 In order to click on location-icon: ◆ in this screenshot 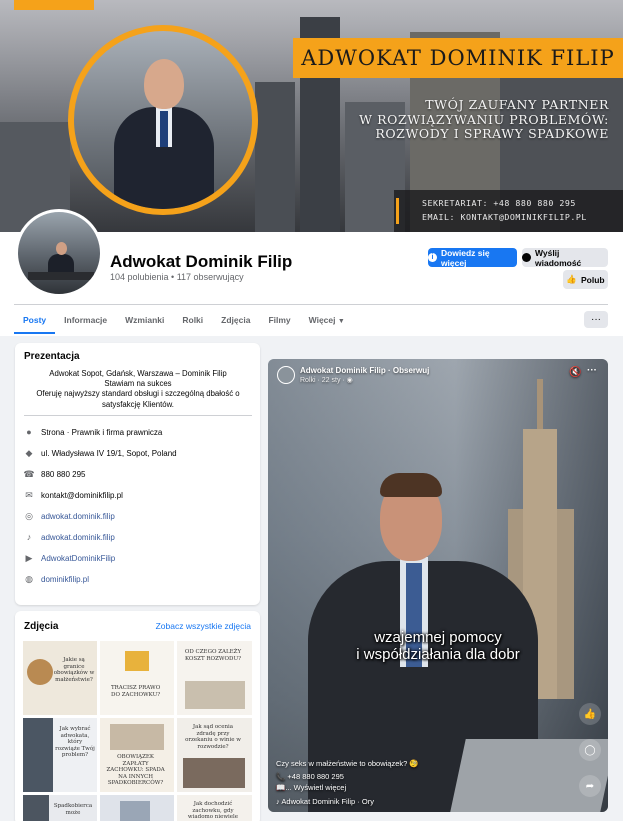, I will do `click(29, 452)`.